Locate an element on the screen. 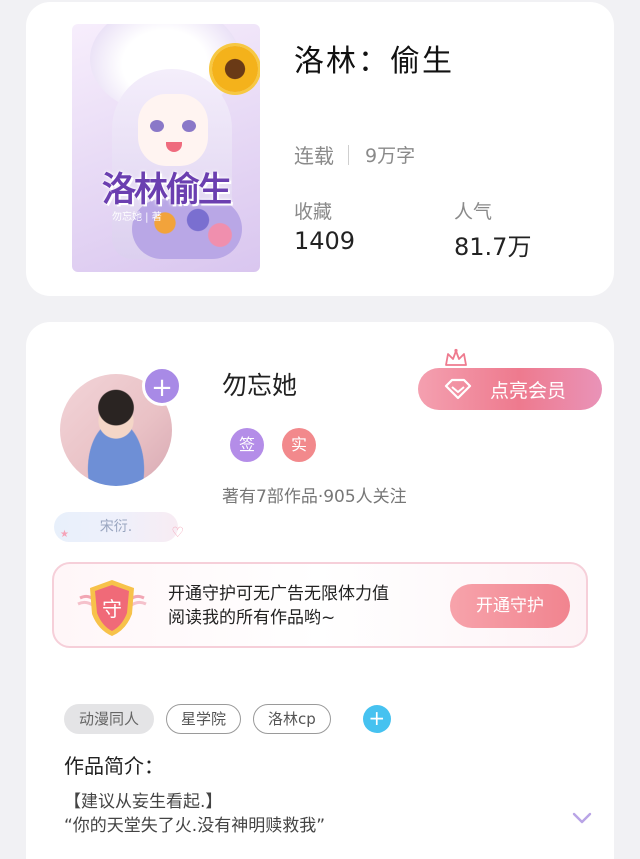 The image size is (640, 859). fan-badge-label: 宋衍. is located at coordinates (116, 527).